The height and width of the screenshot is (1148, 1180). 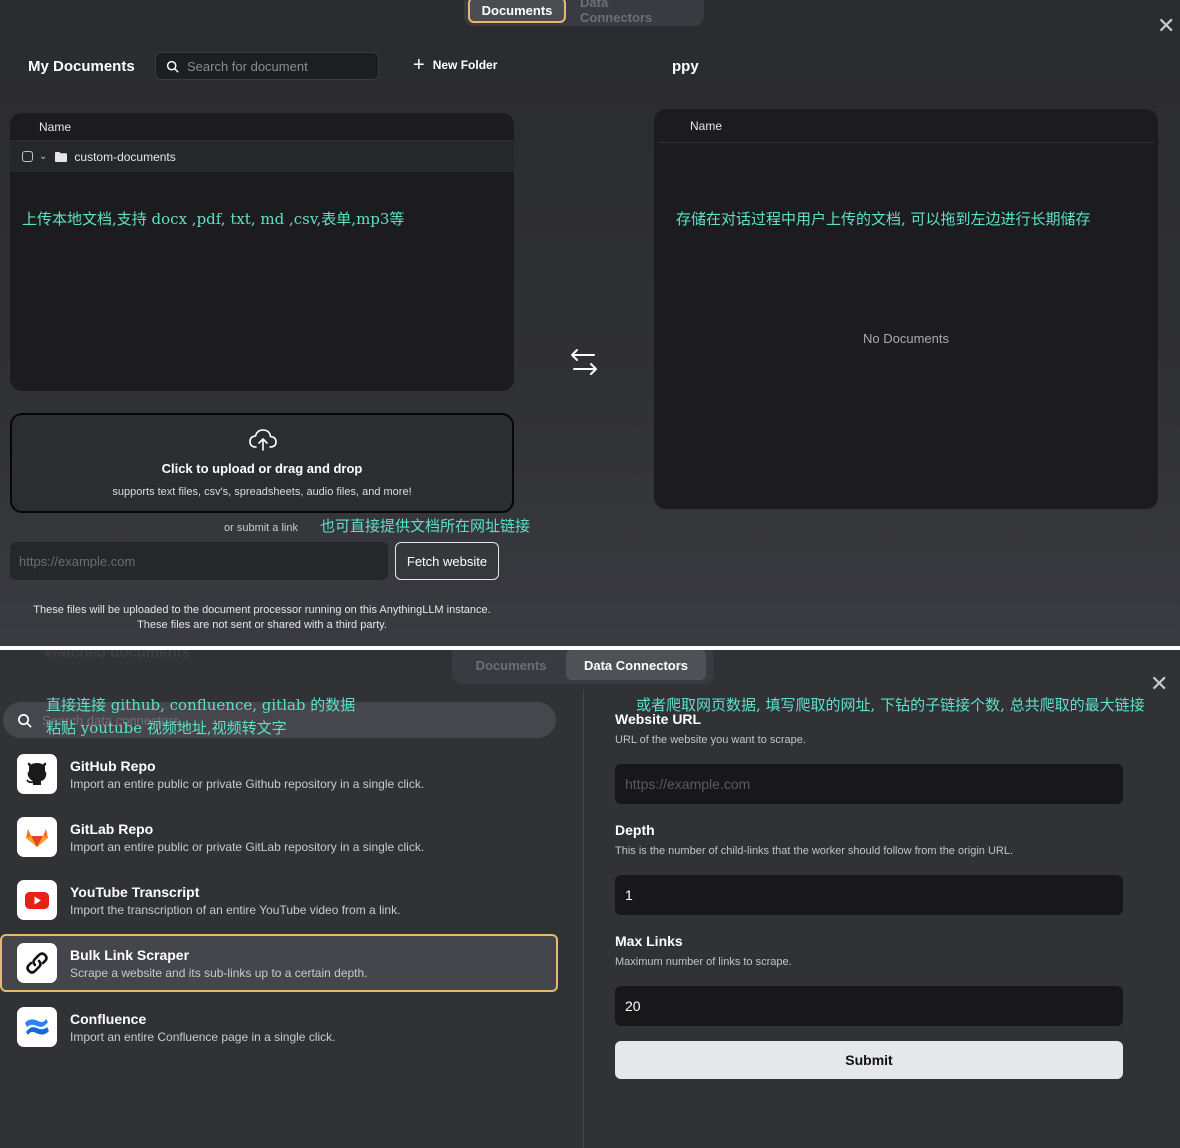 I want to click on folder-name: custom-documents, so click(x=125, y=156).